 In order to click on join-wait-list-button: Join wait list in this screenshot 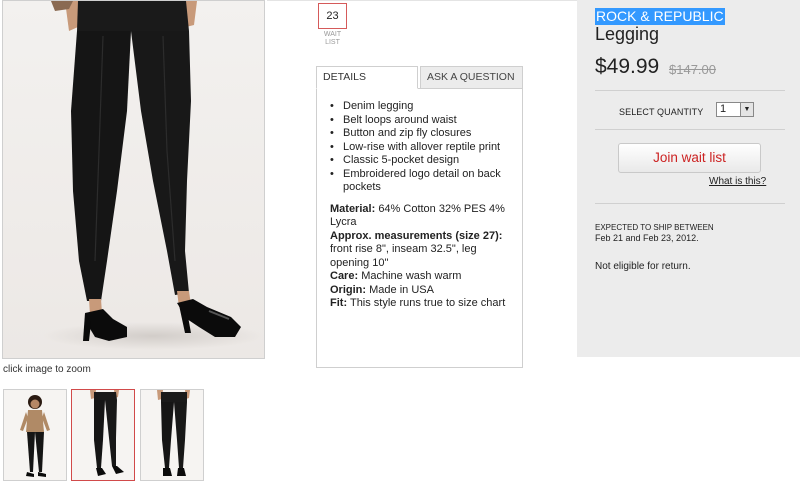, I will do `click(689, 158)`.